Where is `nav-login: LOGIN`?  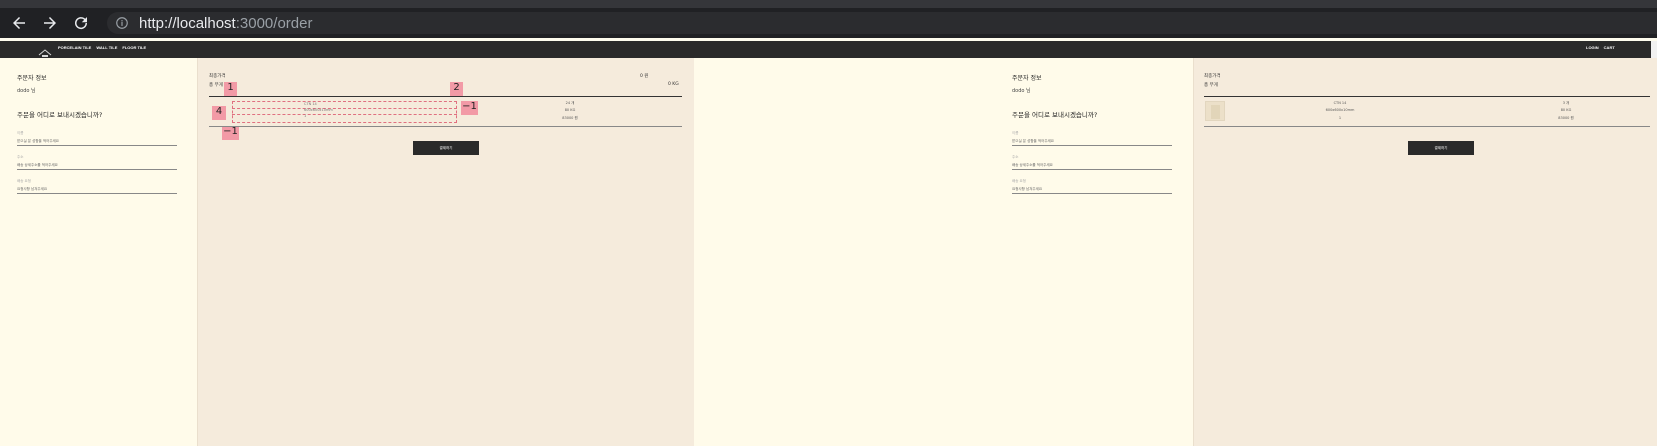
nav-login: LOGIN is located at coordinates (1592, 47).